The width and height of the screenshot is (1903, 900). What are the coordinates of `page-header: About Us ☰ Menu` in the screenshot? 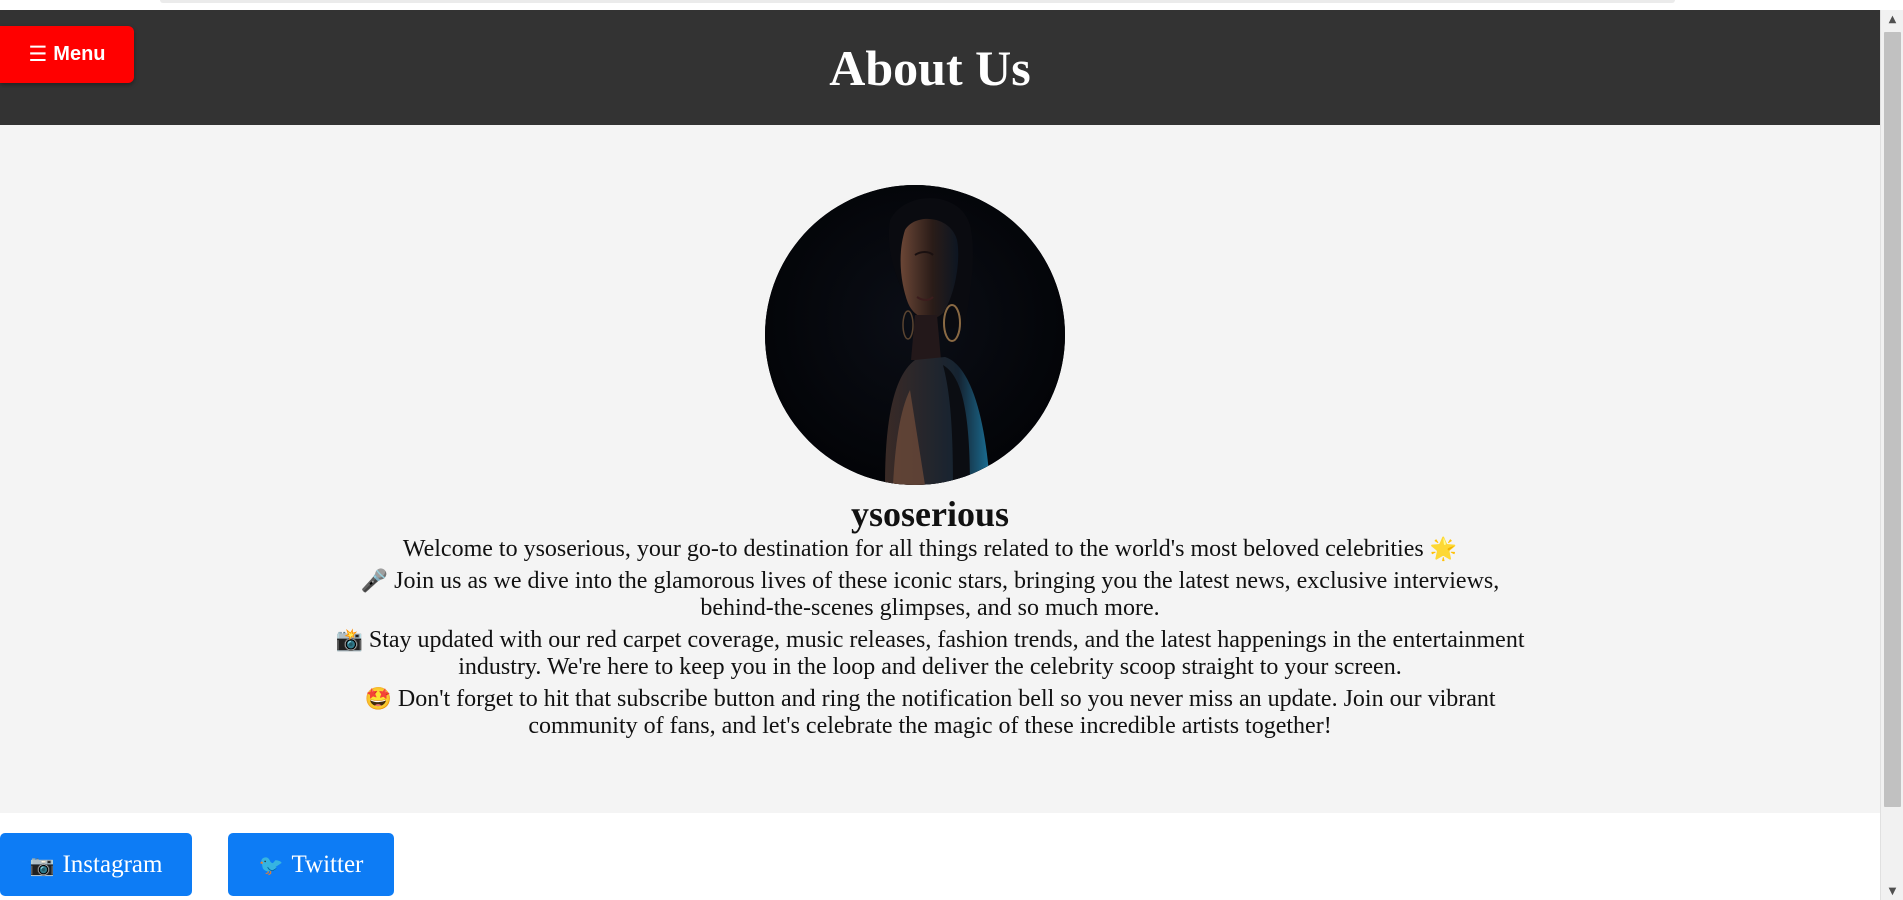 It's located at (940, 67).